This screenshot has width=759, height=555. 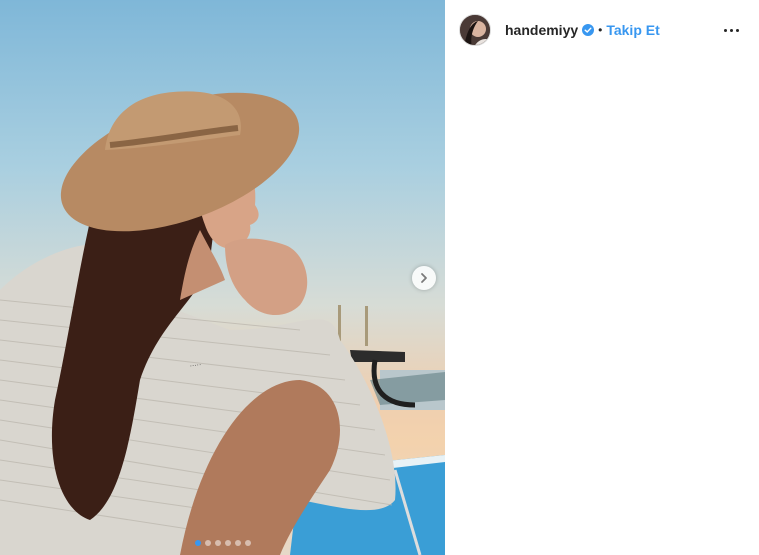 I want to click on chevron-right-icon, so click(x=424, y=278).